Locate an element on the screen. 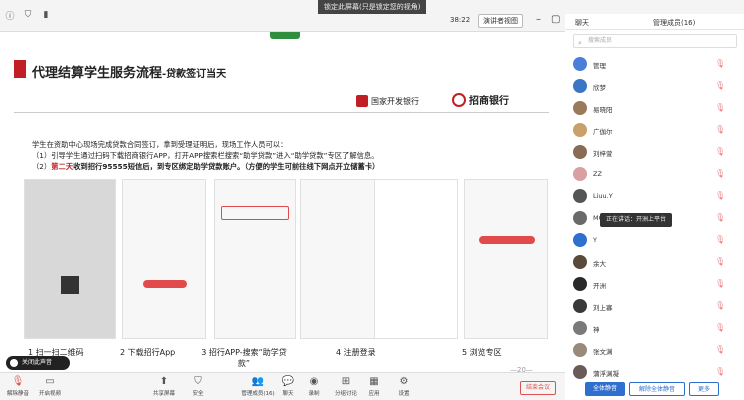 The image size is (744, 400). member-search-input: ⌕ 搜索成员 is located at coordinates (655, 41).